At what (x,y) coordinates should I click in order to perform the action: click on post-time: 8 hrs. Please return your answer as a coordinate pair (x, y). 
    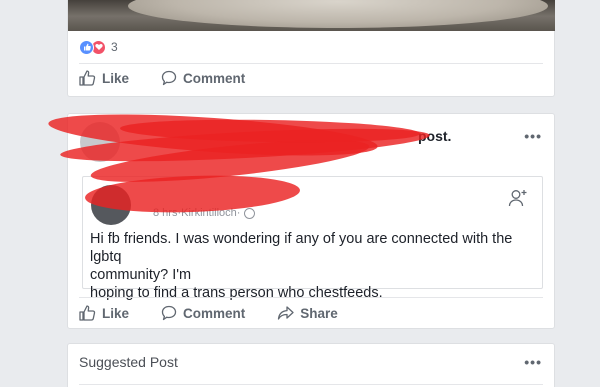
    Looking at the image, I should click on (165, 213).